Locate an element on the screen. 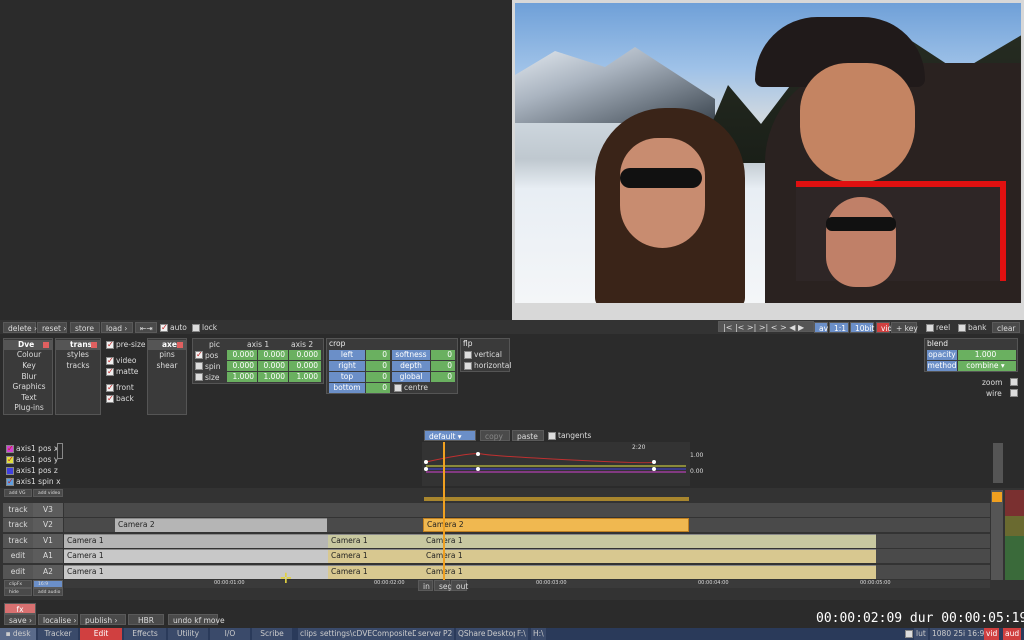 The image size is (1024, 640). horizontal-checkbox is located at coordinates (468, 366).